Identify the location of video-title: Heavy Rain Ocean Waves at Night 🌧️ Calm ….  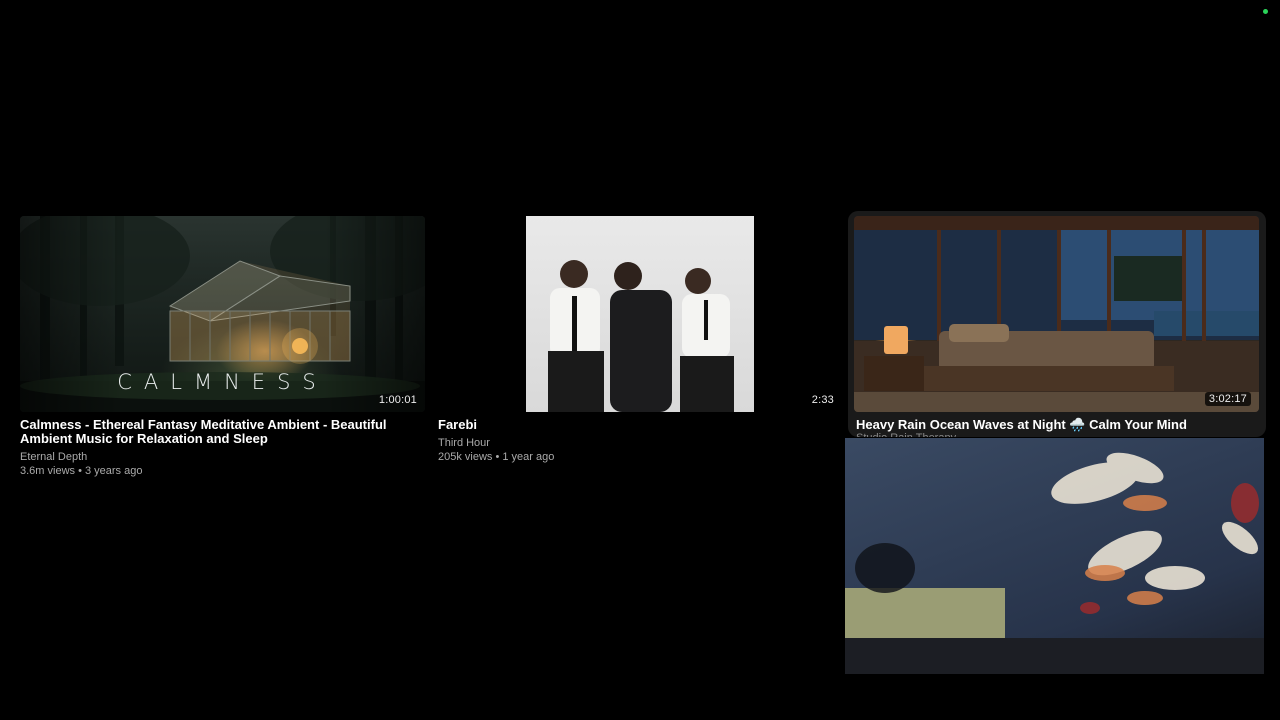
(1057, 425).